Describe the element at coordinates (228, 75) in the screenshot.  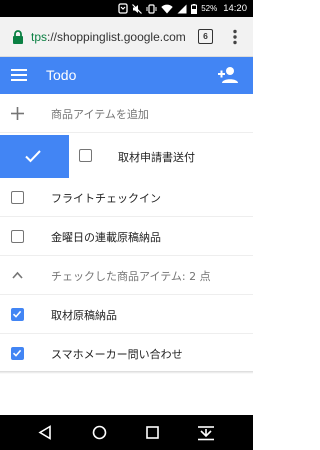
I see `add-person-icon` at that location.